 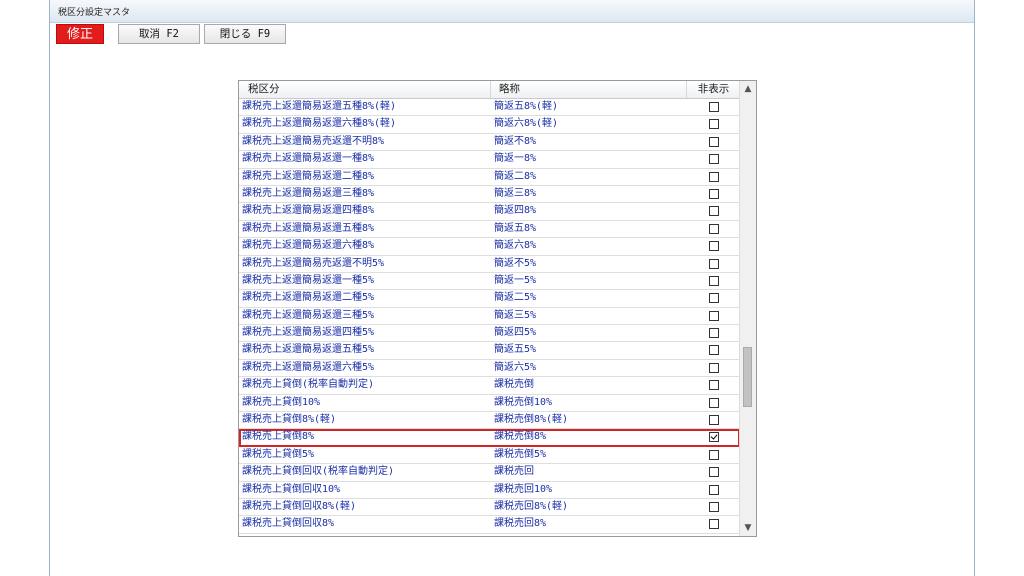 What do you see at coordinates (489, 508) in the screenshot?
I see `table-row: 課税売上貸倒回収8%(軽) 課税売回8%(軽)` at bounding box center [489, 508].